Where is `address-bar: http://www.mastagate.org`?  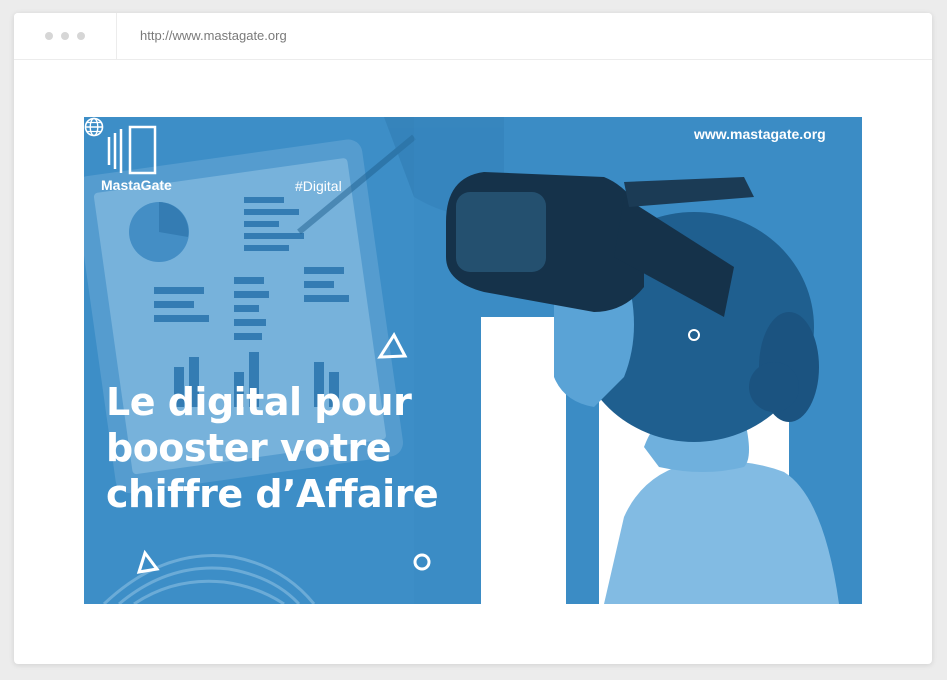 address-bar: http://www.mastagate.org is located at coordinates (213, 35).